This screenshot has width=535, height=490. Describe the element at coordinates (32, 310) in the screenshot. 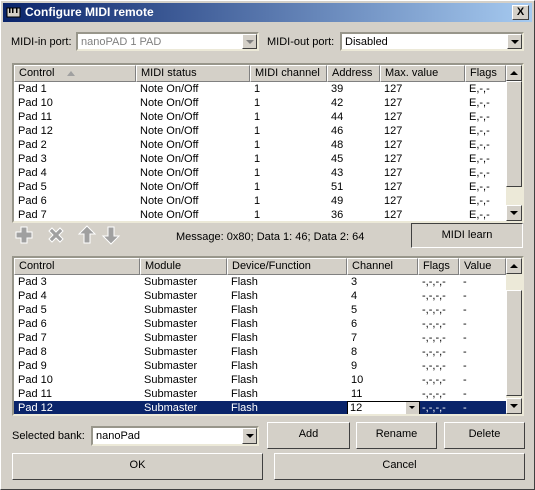

I see `table-cell: Pad 5` at that location.